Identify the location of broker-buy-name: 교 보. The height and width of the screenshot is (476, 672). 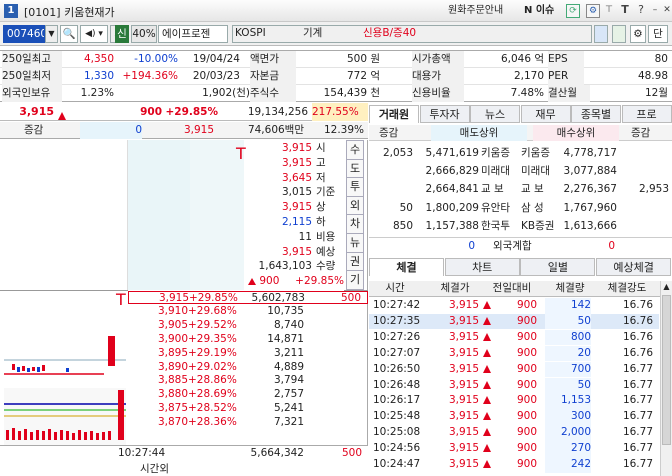
(532, 189).